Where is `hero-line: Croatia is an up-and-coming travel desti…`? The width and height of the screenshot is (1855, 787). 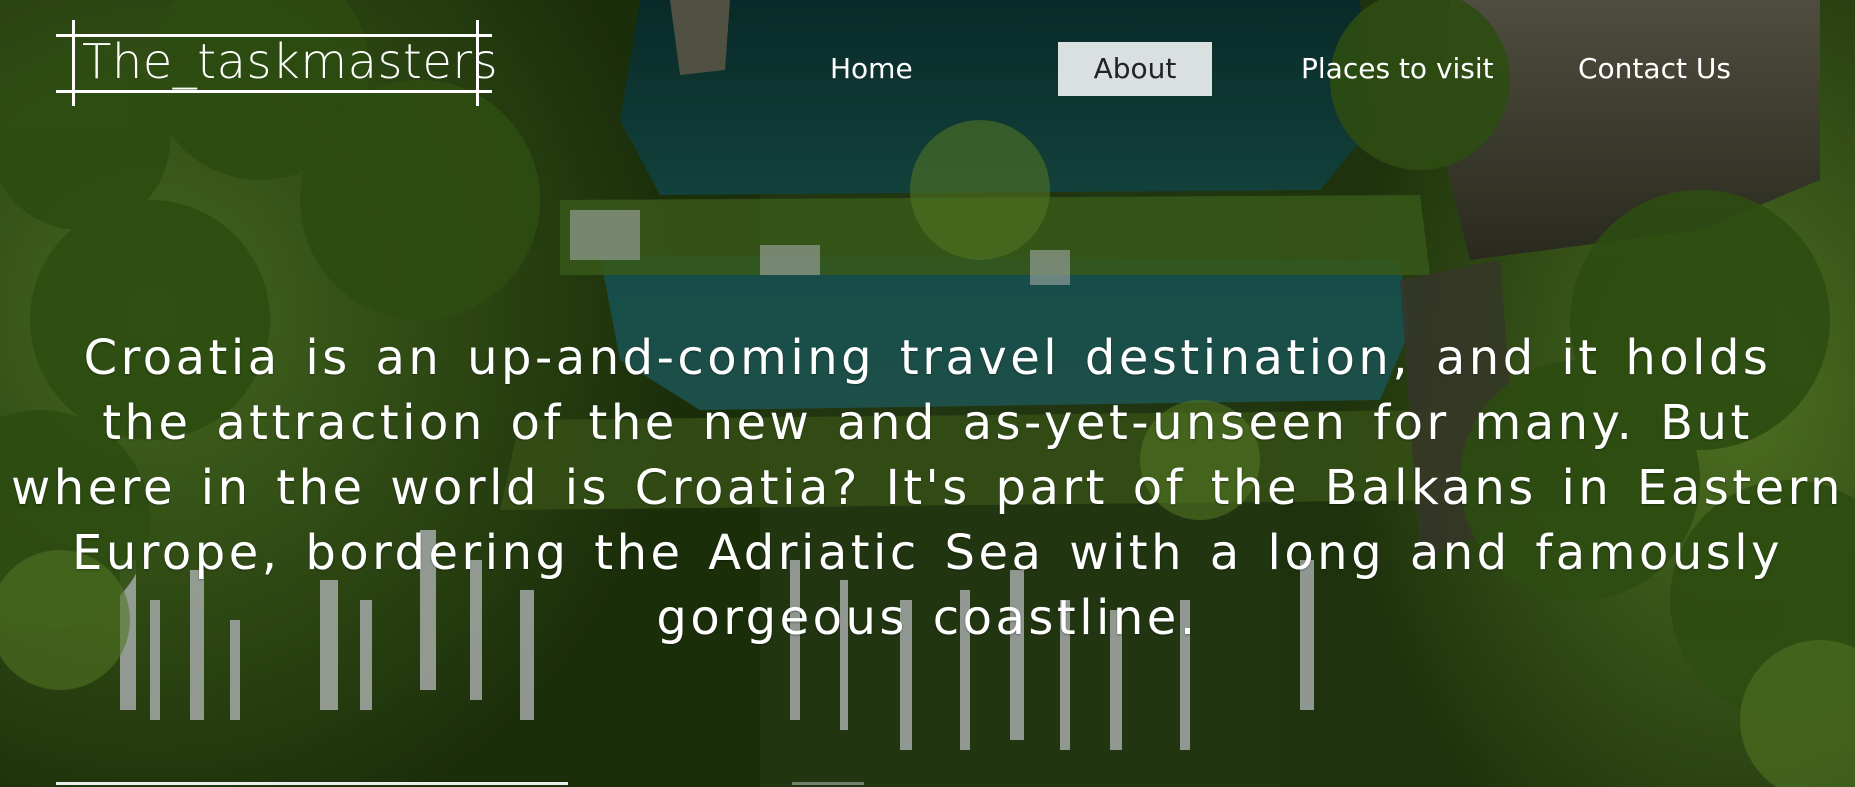 hero-line: Croatia is an up-and-coming travel desti… is located at coordinates (927, 358).